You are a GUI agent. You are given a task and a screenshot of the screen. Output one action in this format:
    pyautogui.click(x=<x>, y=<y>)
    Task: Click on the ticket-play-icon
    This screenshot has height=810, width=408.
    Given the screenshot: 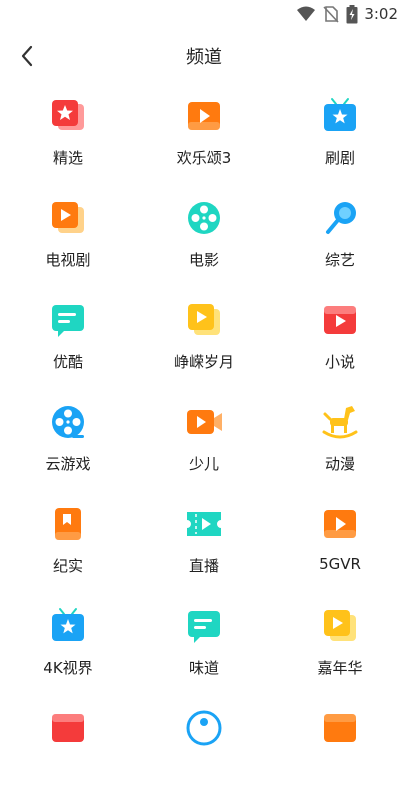 What is the action you would take?
    pyautogui.click(x=204, y=524)
    